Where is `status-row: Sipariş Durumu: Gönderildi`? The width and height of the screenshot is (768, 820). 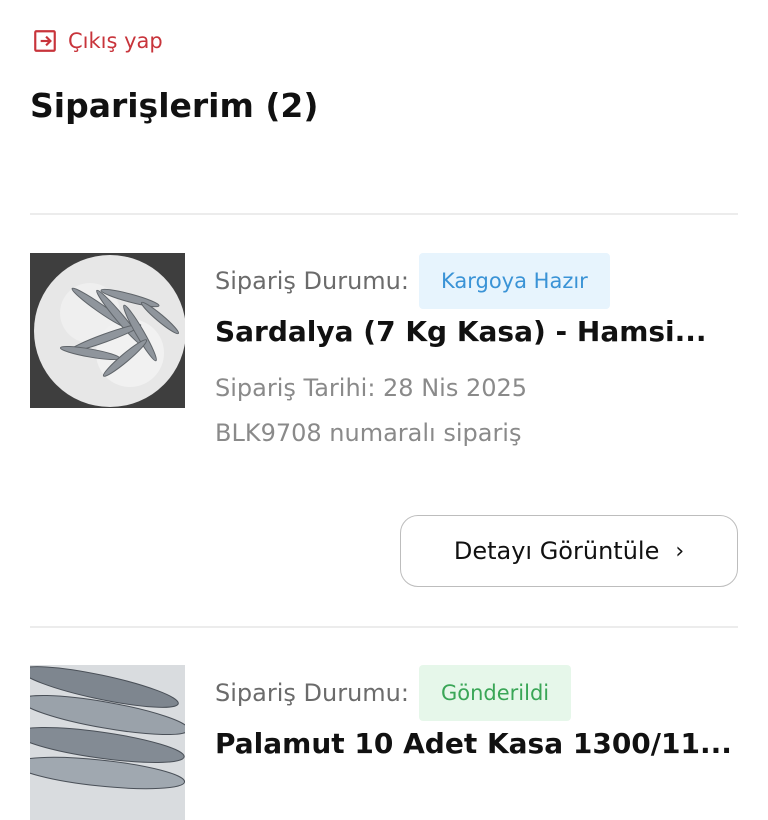
status-row: Sipariş Durumu: Gönderildi is located at coordinates (393, 693).